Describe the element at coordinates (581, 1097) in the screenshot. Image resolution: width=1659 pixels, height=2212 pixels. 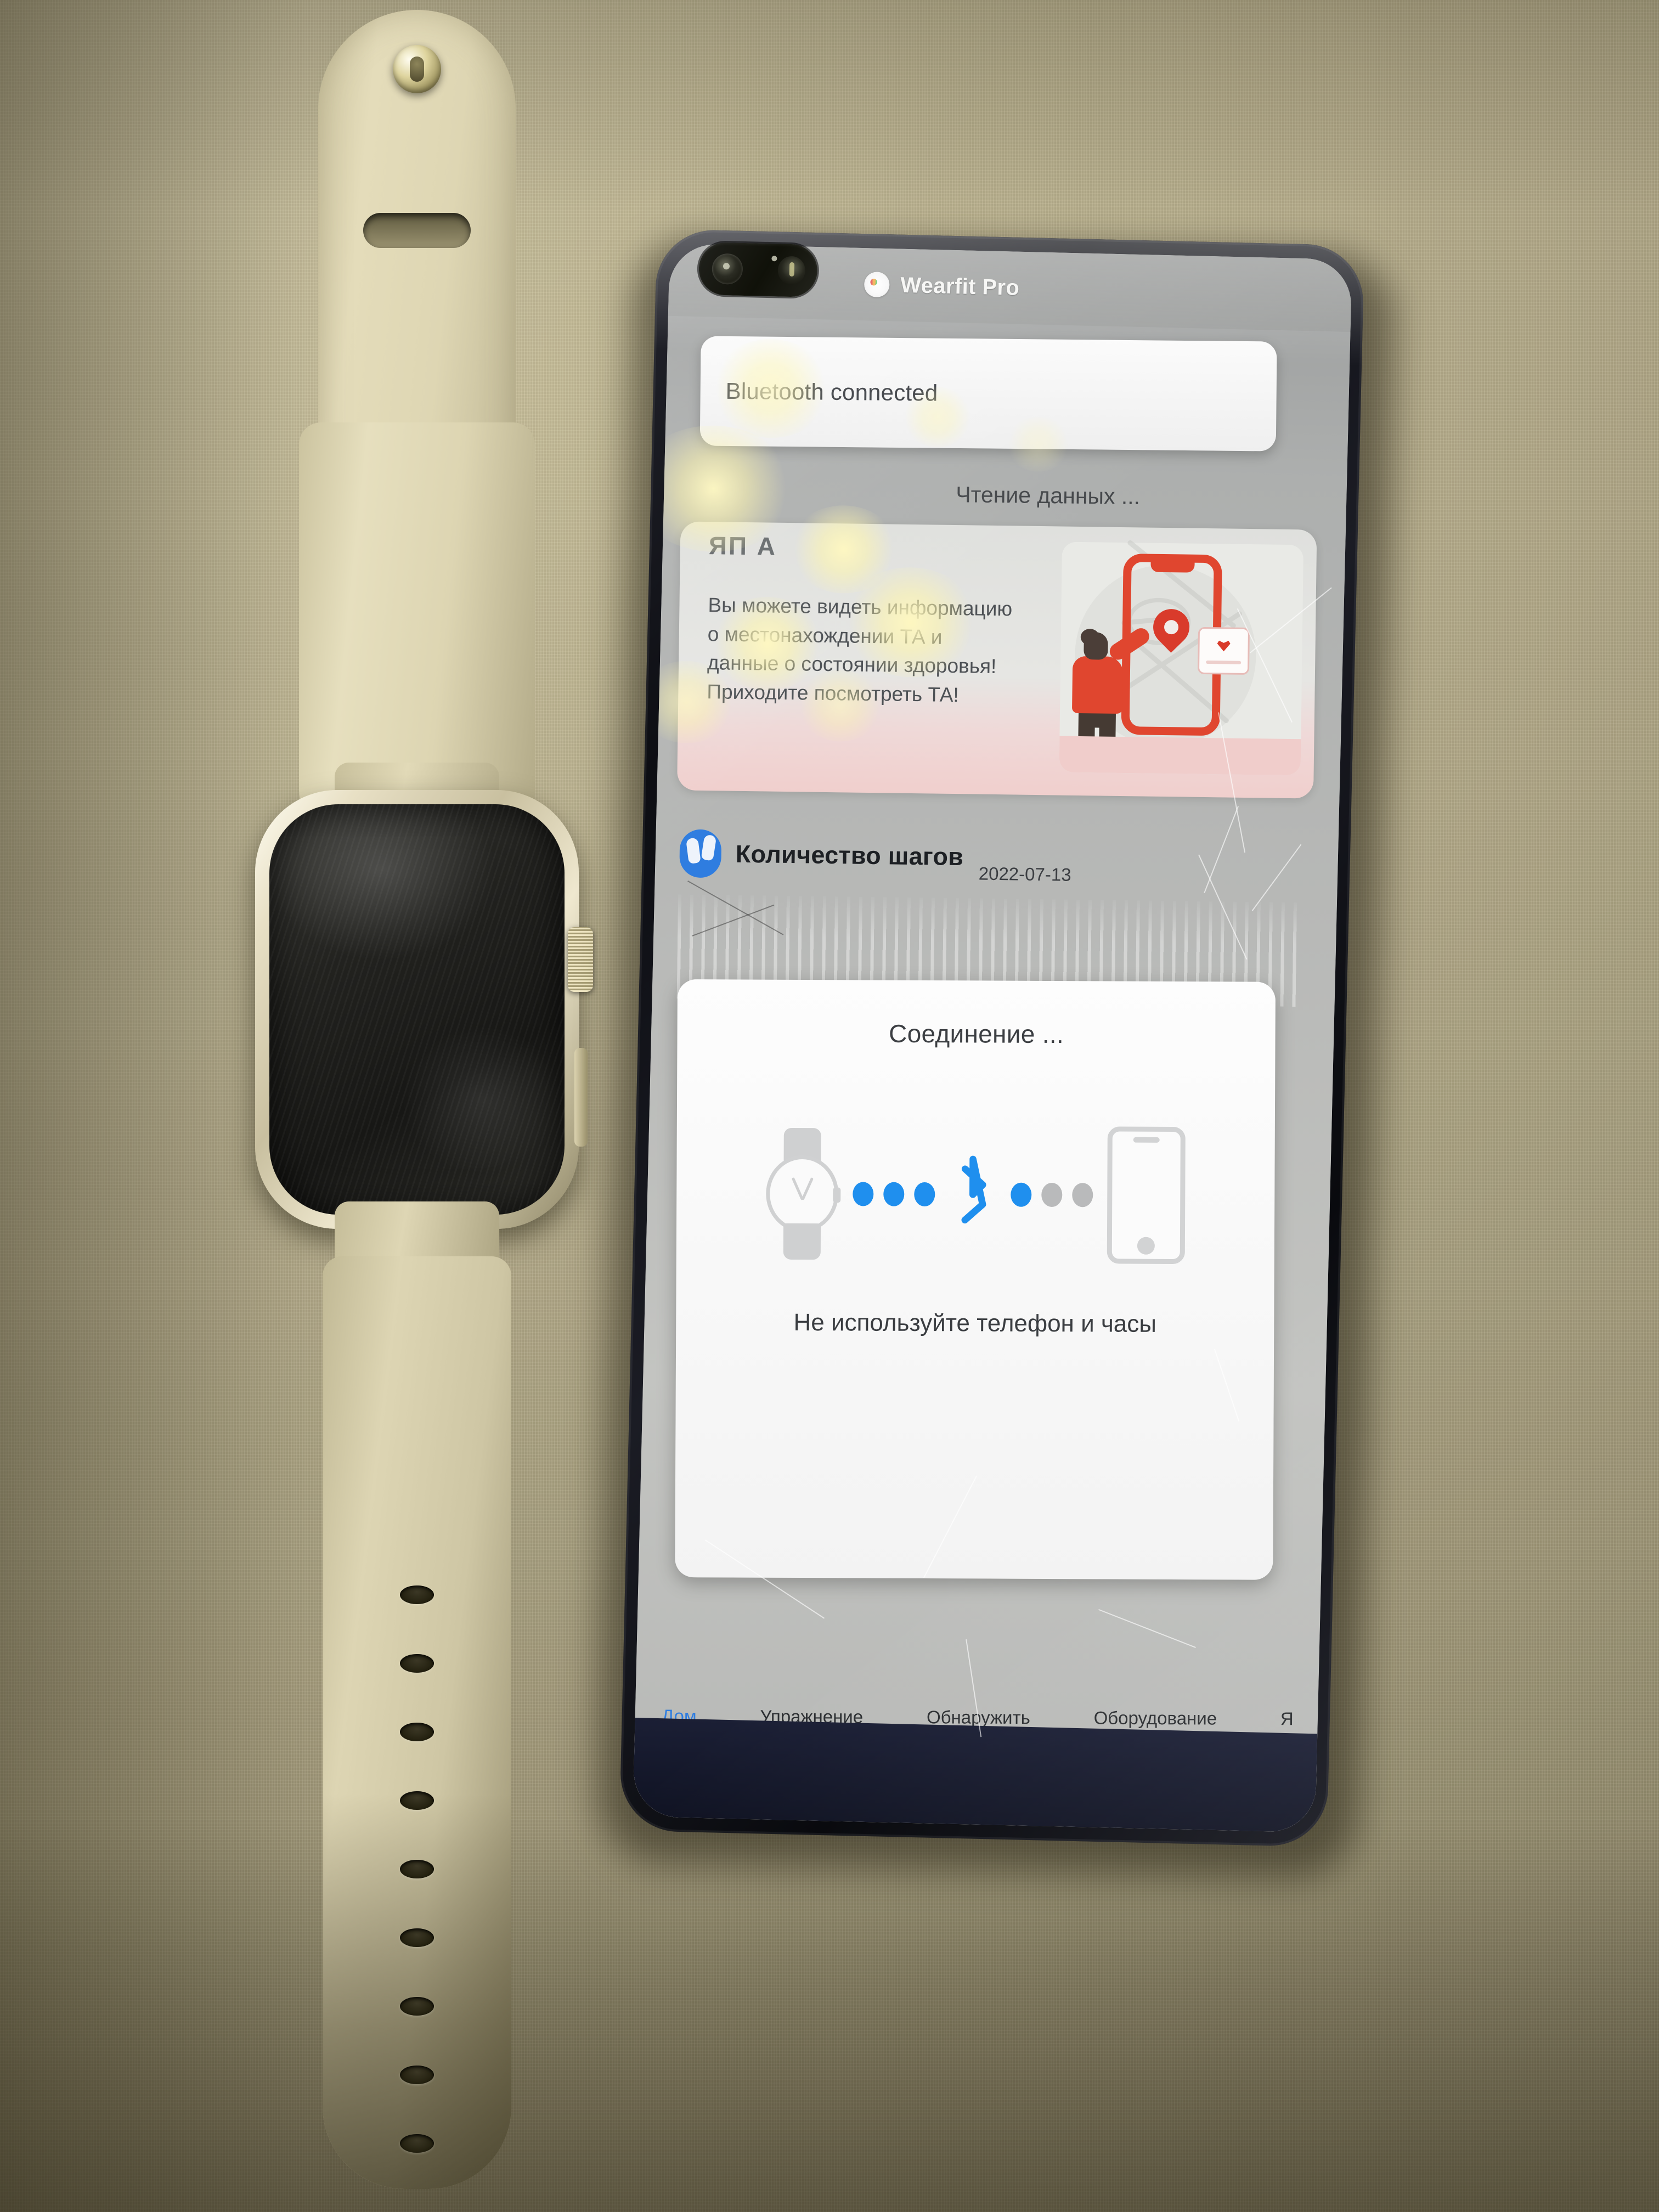
I see `watch-side-button` at that location.